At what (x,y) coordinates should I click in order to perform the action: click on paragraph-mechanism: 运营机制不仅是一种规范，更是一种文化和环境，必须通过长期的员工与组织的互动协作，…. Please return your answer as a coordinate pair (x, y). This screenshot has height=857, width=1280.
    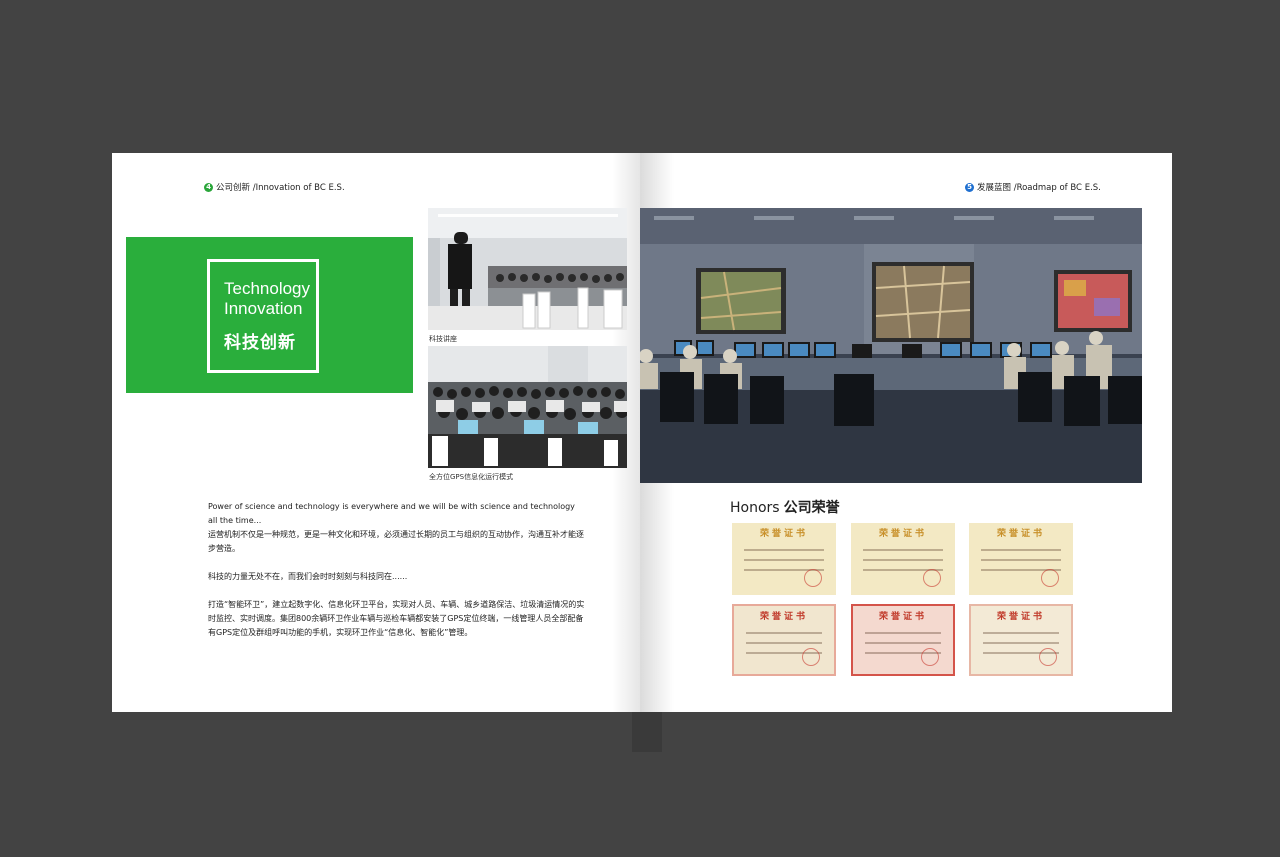
    Looking at the image, I should click on (396, 541).